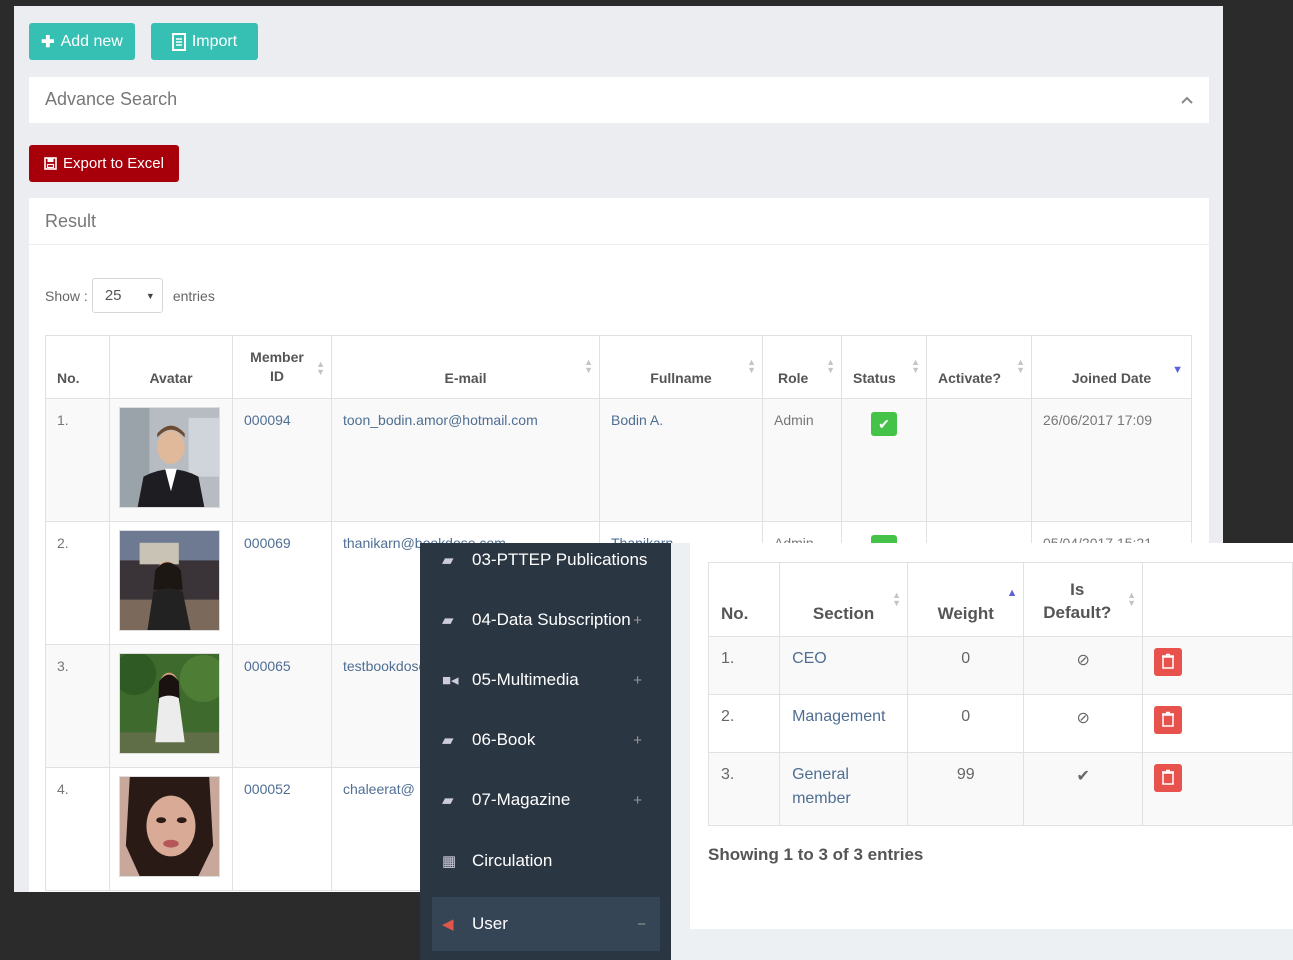  Describe the element at coordinates (48, 42) in the screenshot. I see `plus-icon: ✚` at that location.